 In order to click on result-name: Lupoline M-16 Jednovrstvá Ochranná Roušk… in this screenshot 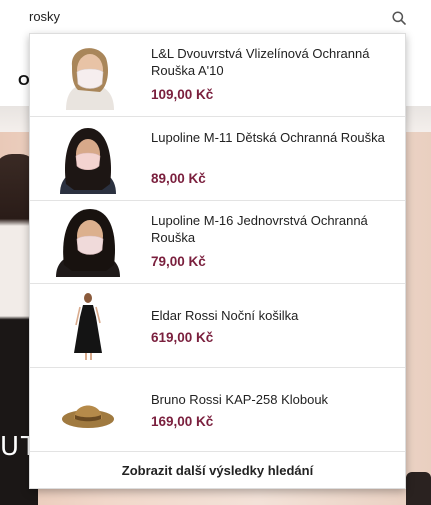, I will do `click(259, 229)`.